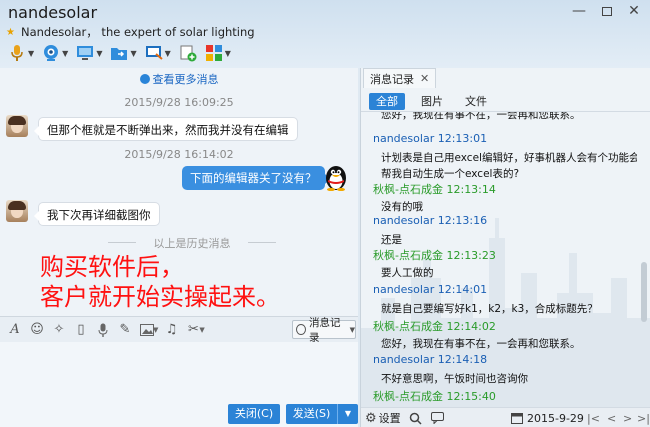 This screenshot has width=650, height=427. Describe the element at coordinates (434, 255) in the screenshot. I see `history-message-header: 秋枫-点石成金 12:13:23` at that location.